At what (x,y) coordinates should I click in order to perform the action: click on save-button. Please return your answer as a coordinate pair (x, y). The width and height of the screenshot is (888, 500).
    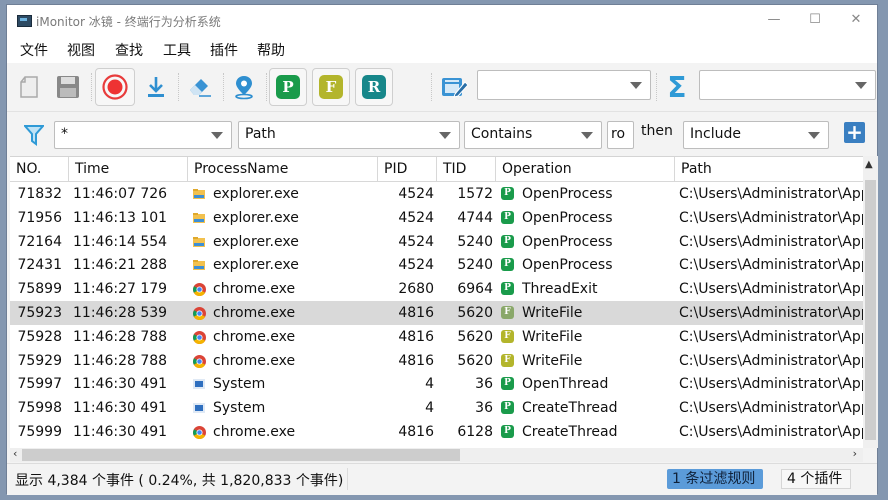
    Looking at the image, I should click on (68, 87).